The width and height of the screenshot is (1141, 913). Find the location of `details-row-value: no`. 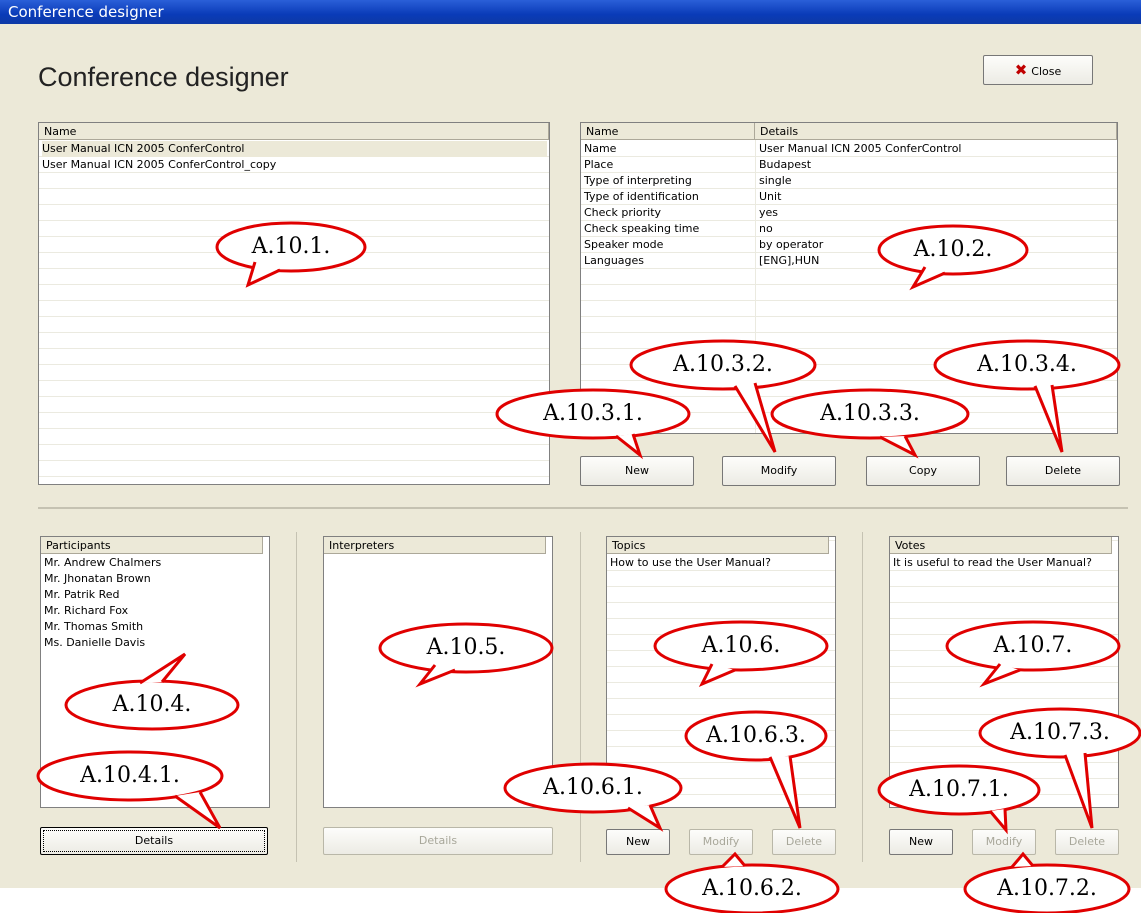

details-row-value: no is located at coordinates (766, 229).